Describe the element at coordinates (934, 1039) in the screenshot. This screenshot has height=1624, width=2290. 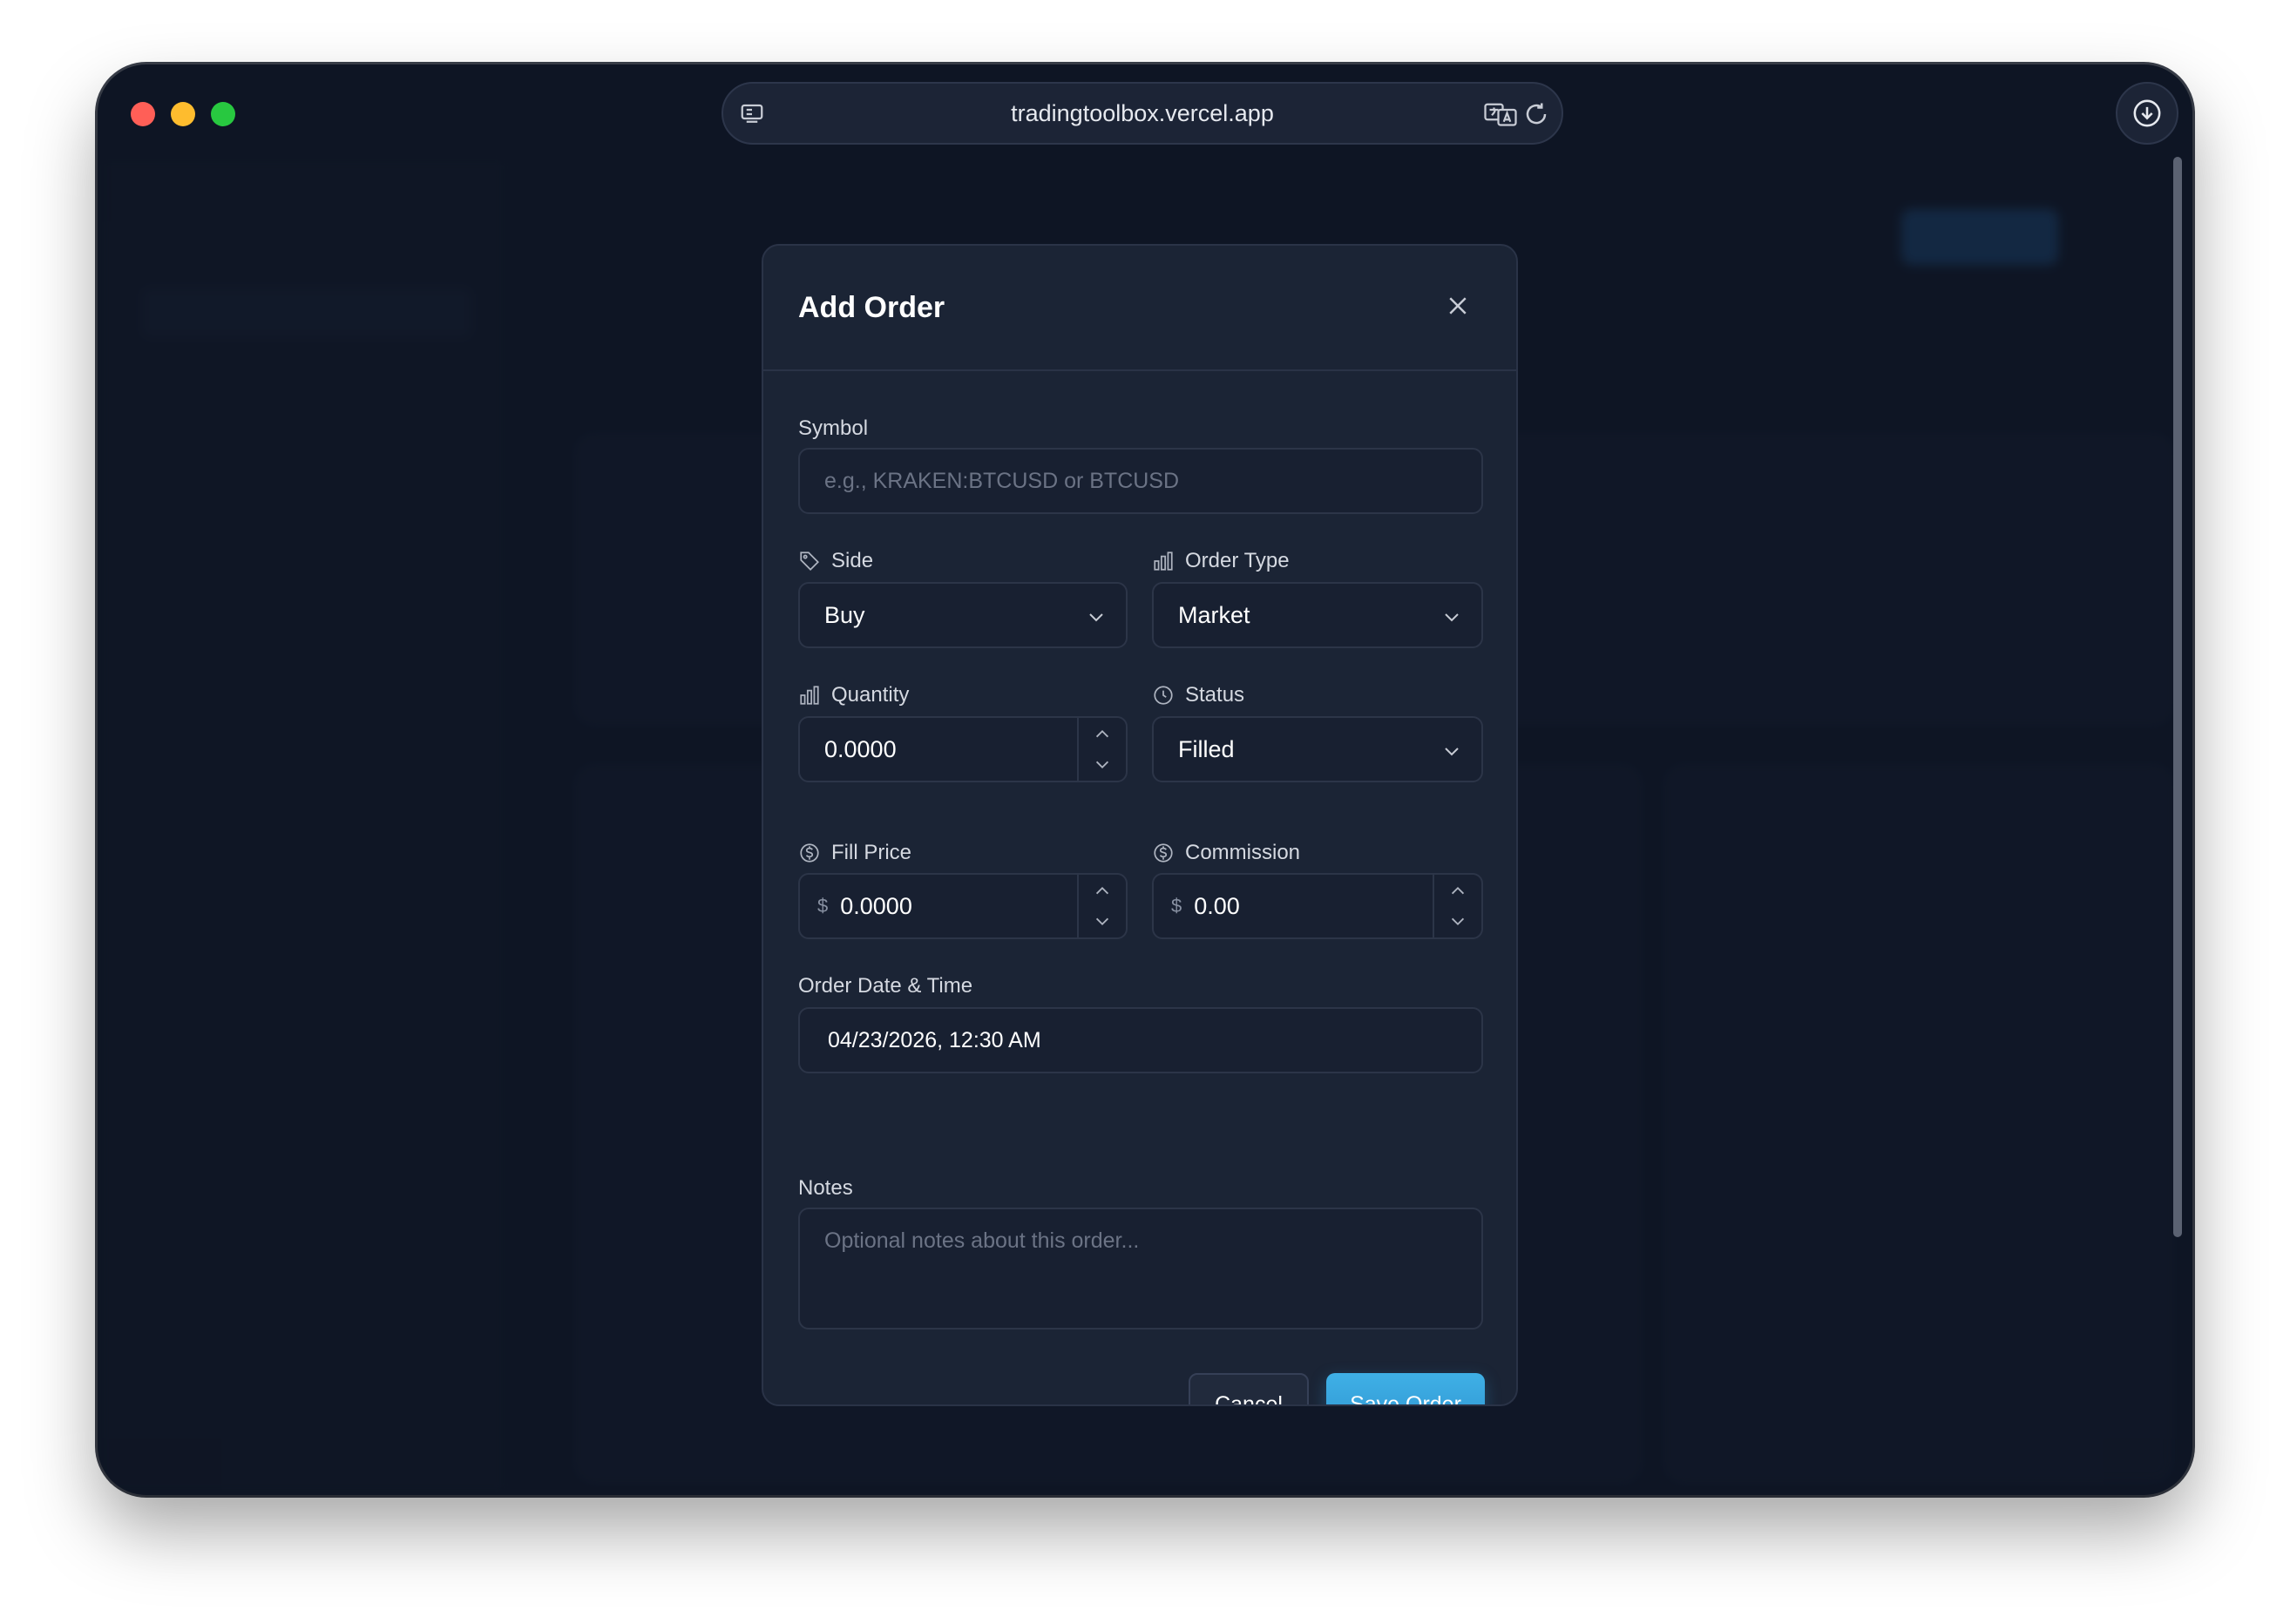
I see `order-datetime-value: 04/23/2026, 12:30 AM` at that location.